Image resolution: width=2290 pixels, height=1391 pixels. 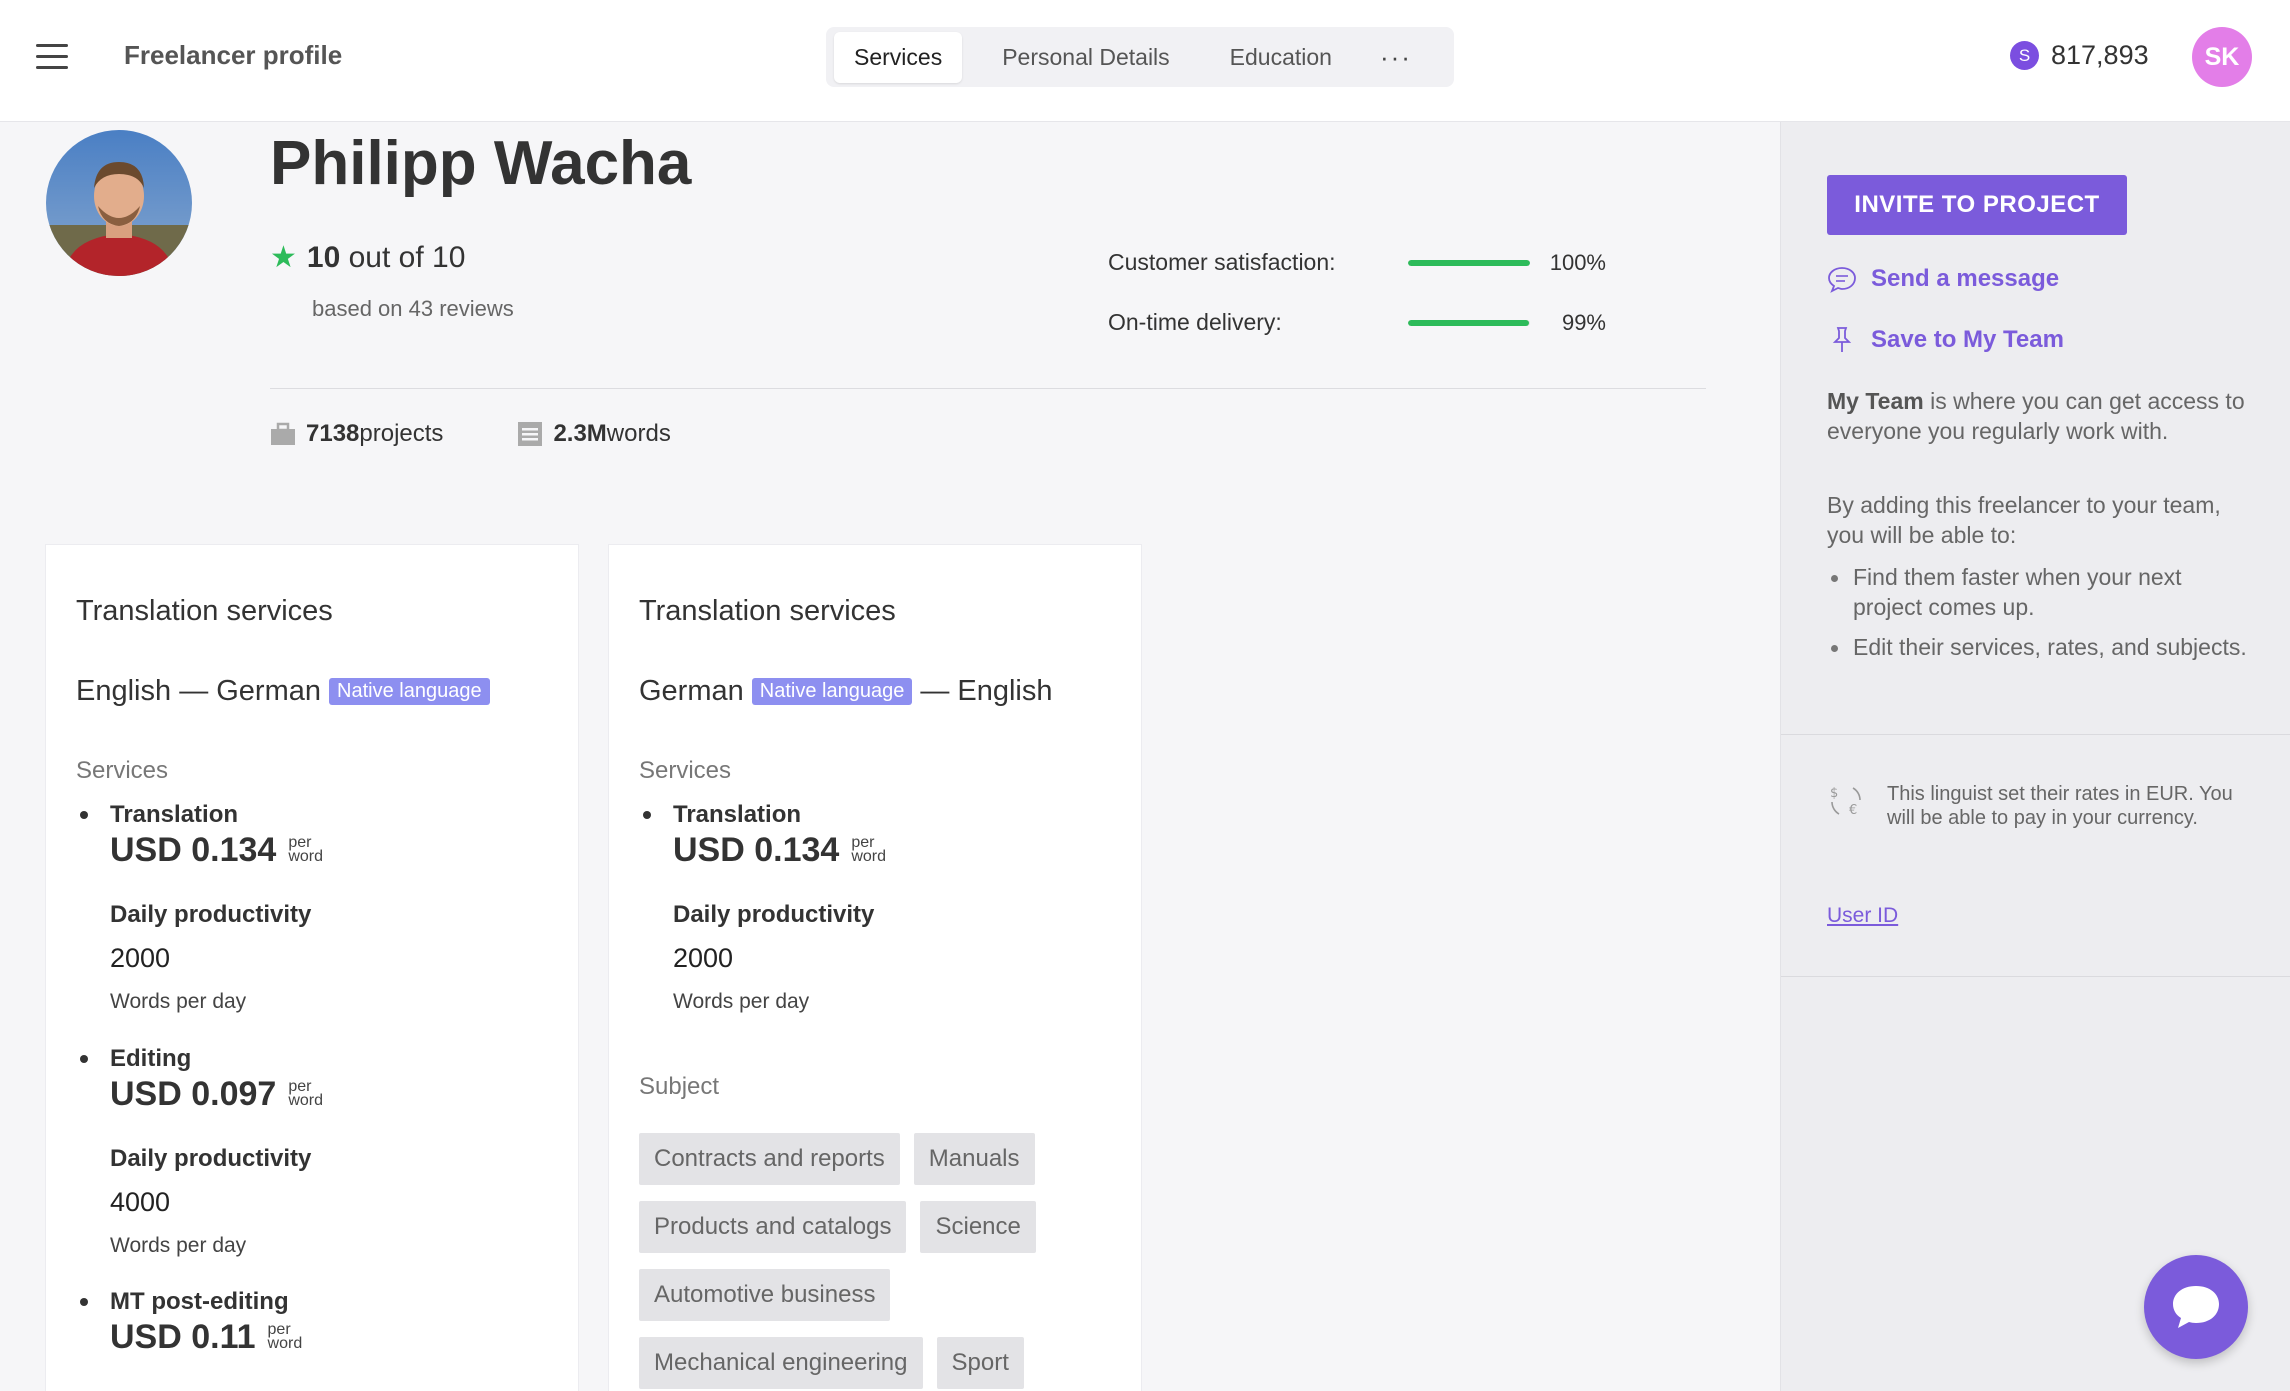 What do you see at coordinates (685, 770) in the screenshot?
I see `services-heading: Services` at bounding box center [685, 770].